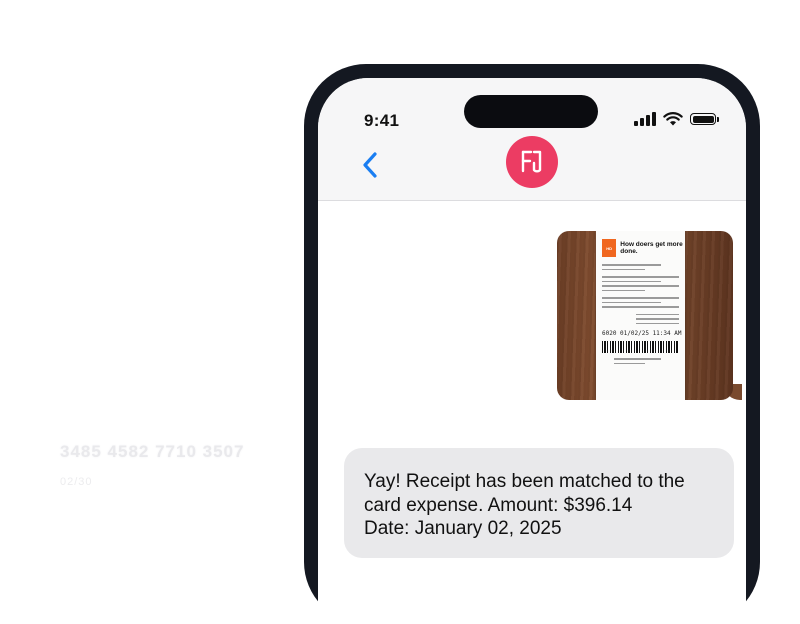  I want to click on receipt-date-time: 6020 01/02/25 11:34 AM, so click(642, 333).